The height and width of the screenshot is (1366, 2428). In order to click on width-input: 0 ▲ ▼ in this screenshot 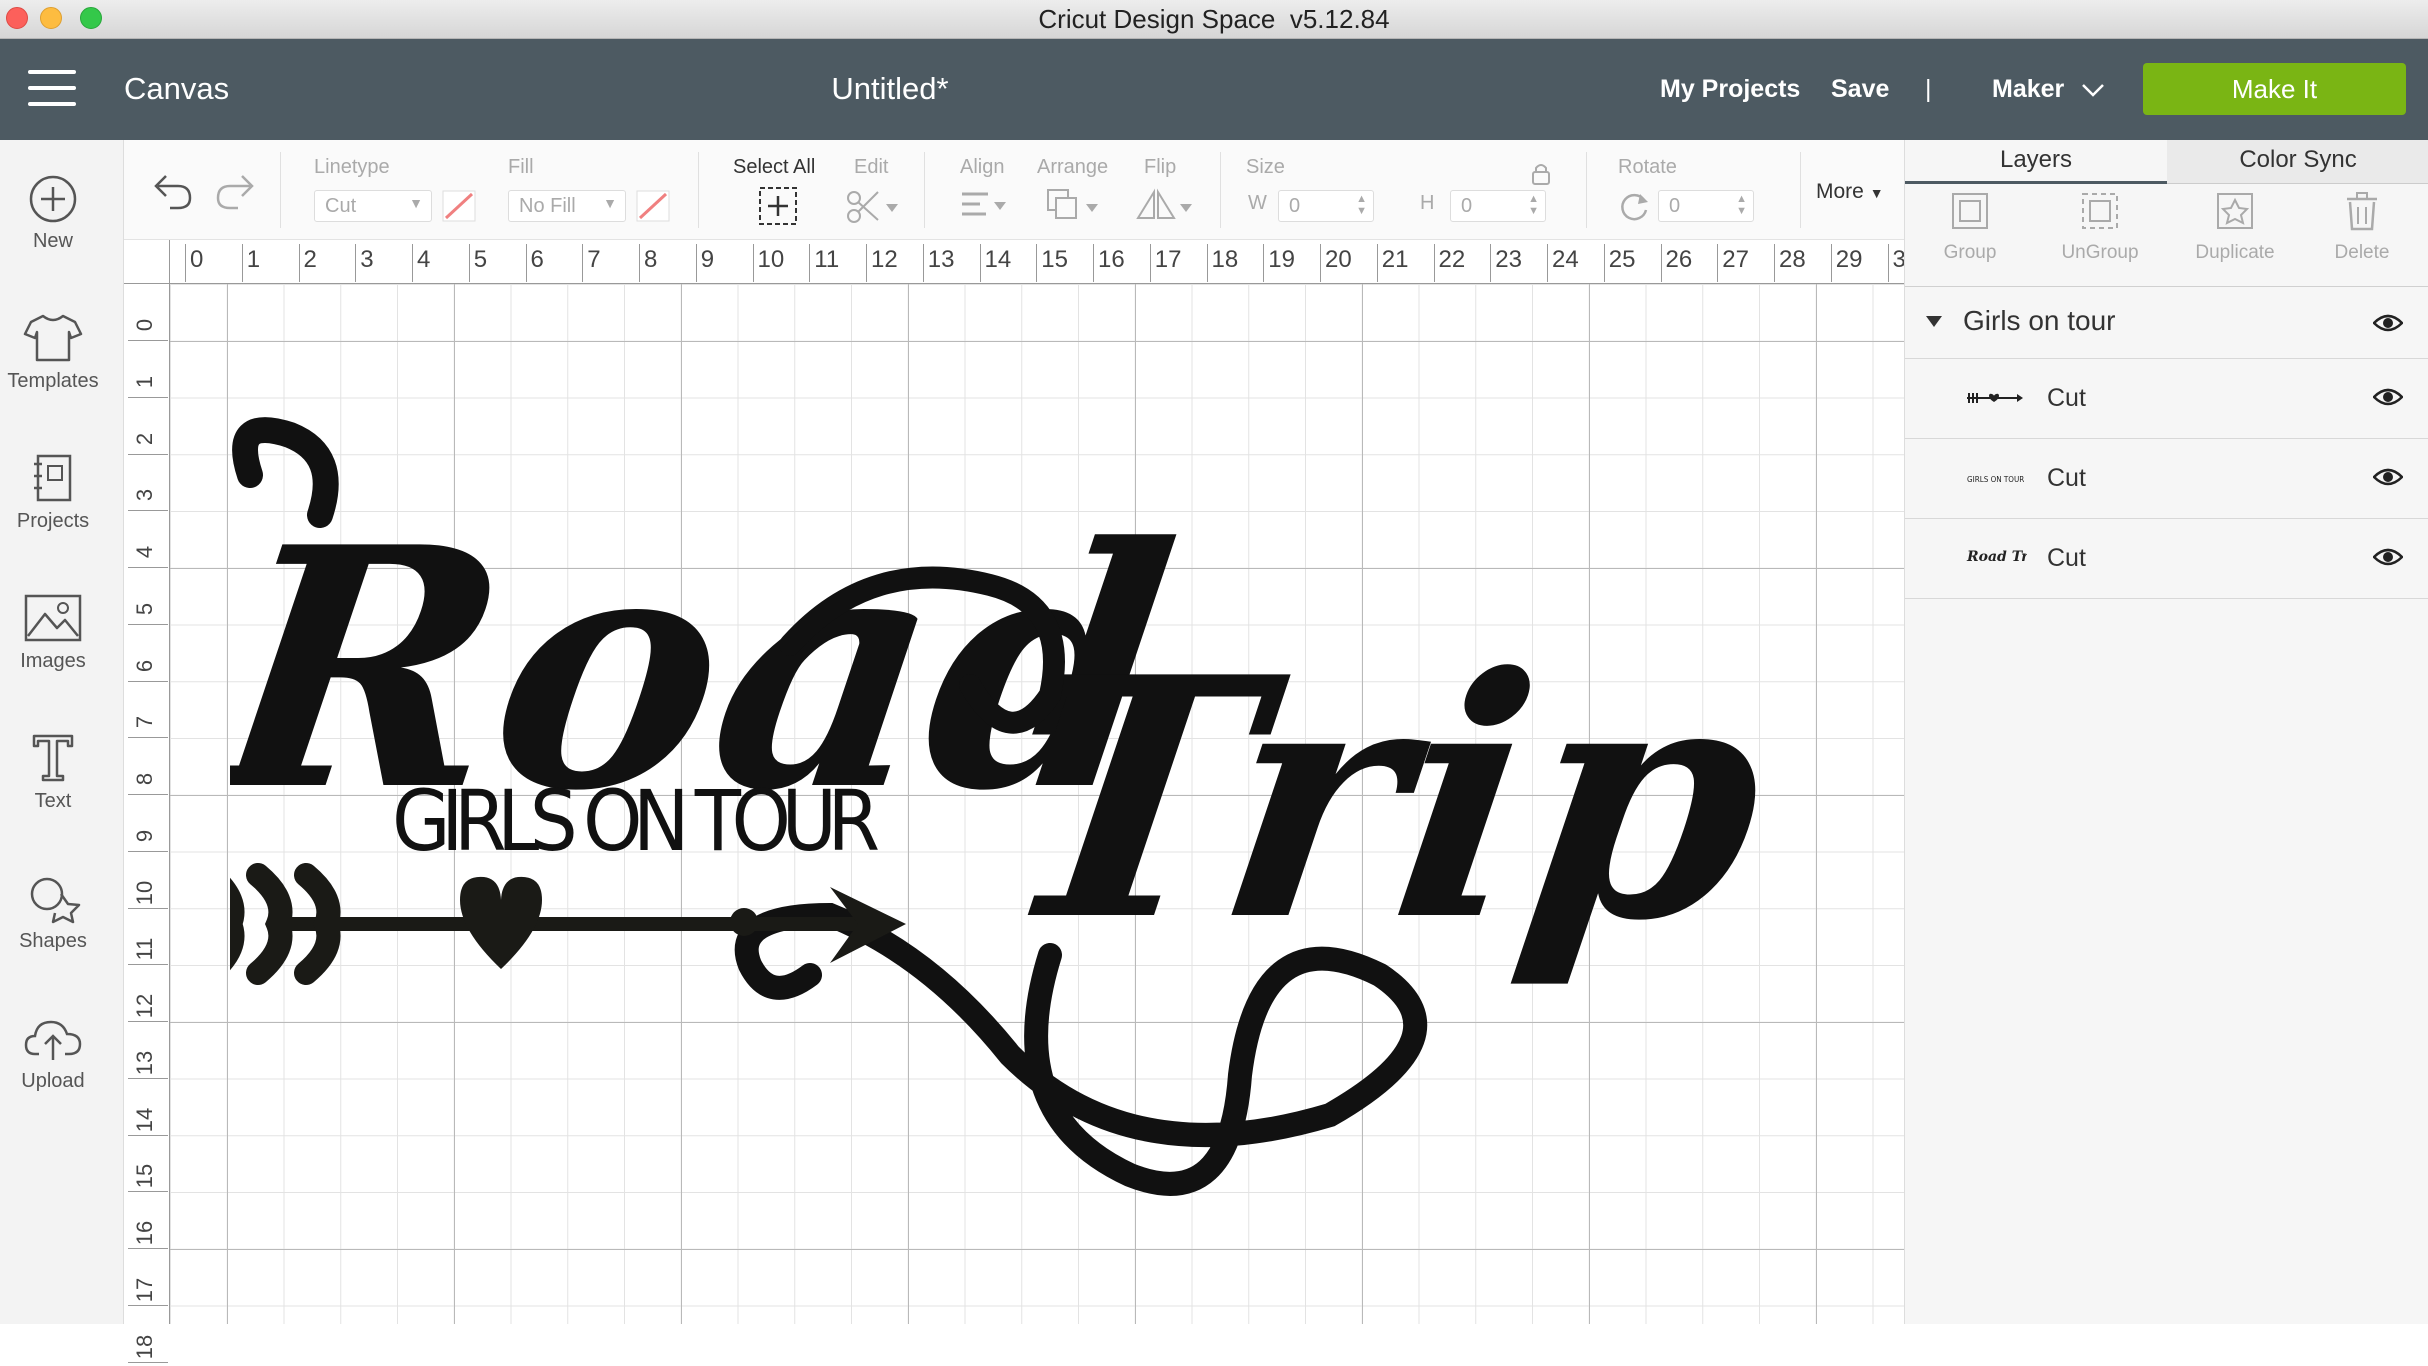, I will do `click(1326, 206)`.